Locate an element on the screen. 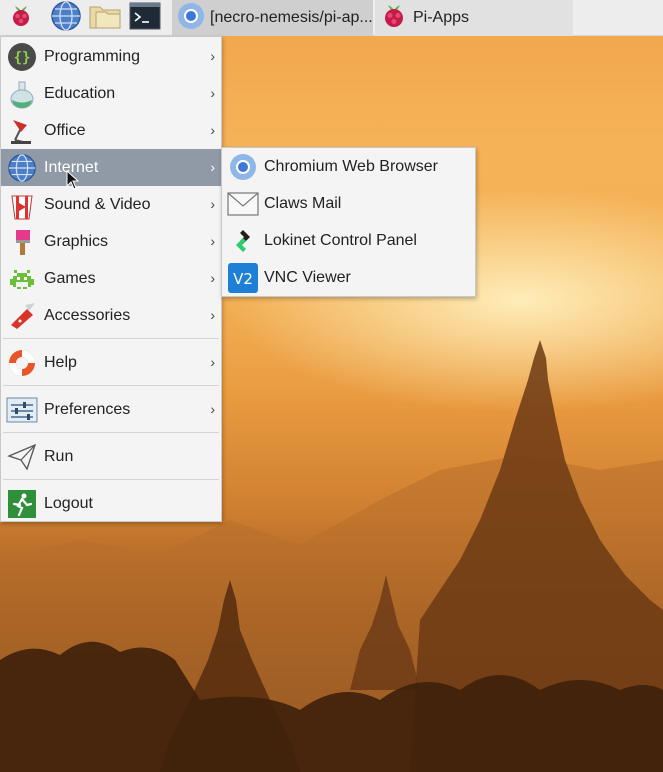  menu-item-office: Office › is located at coordinates (111, 130).